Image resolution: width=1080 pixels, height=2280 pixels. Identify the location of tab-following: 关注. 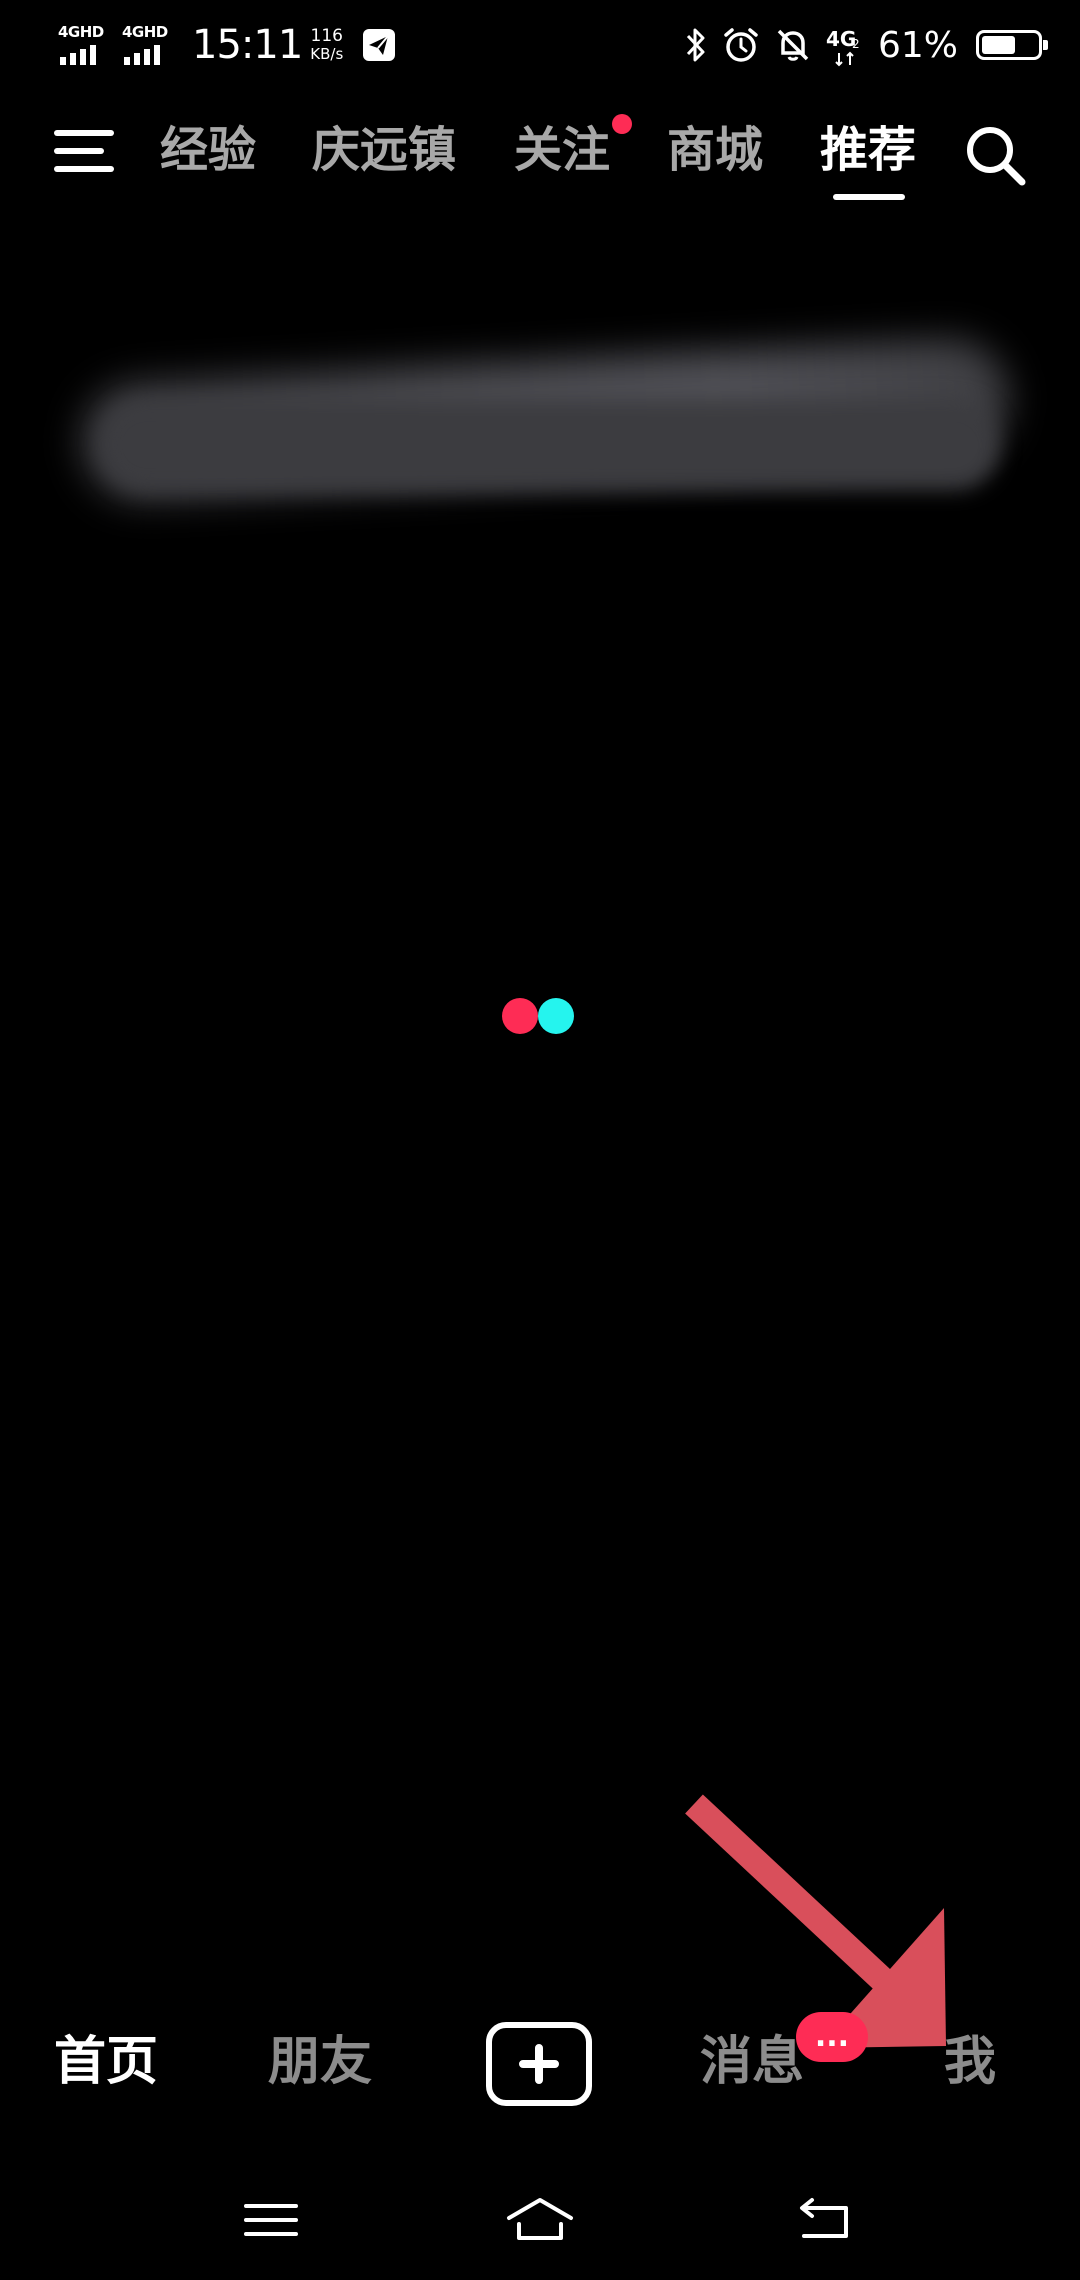
(573, 147).